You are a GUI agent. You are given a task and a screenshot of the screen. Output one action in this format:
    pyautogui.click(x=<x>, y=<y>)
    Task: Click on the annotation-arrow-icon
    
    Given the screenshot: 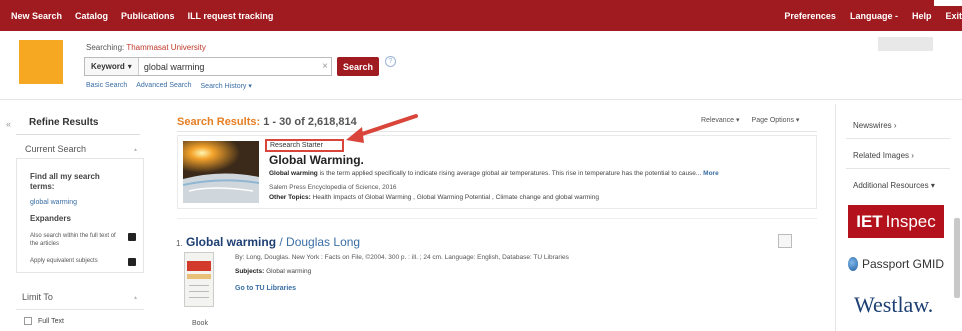 What is the action you would take?
    pyautogui.click(x=382, y=128)
    